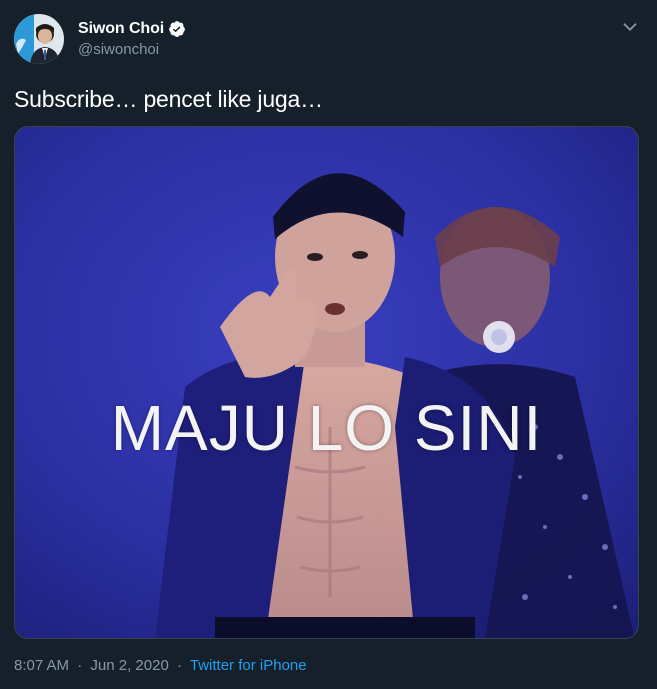 The width and height of the screenshot is (657, 689). I want to click on display-name-row: Siwon Choi, so click(132, 29).